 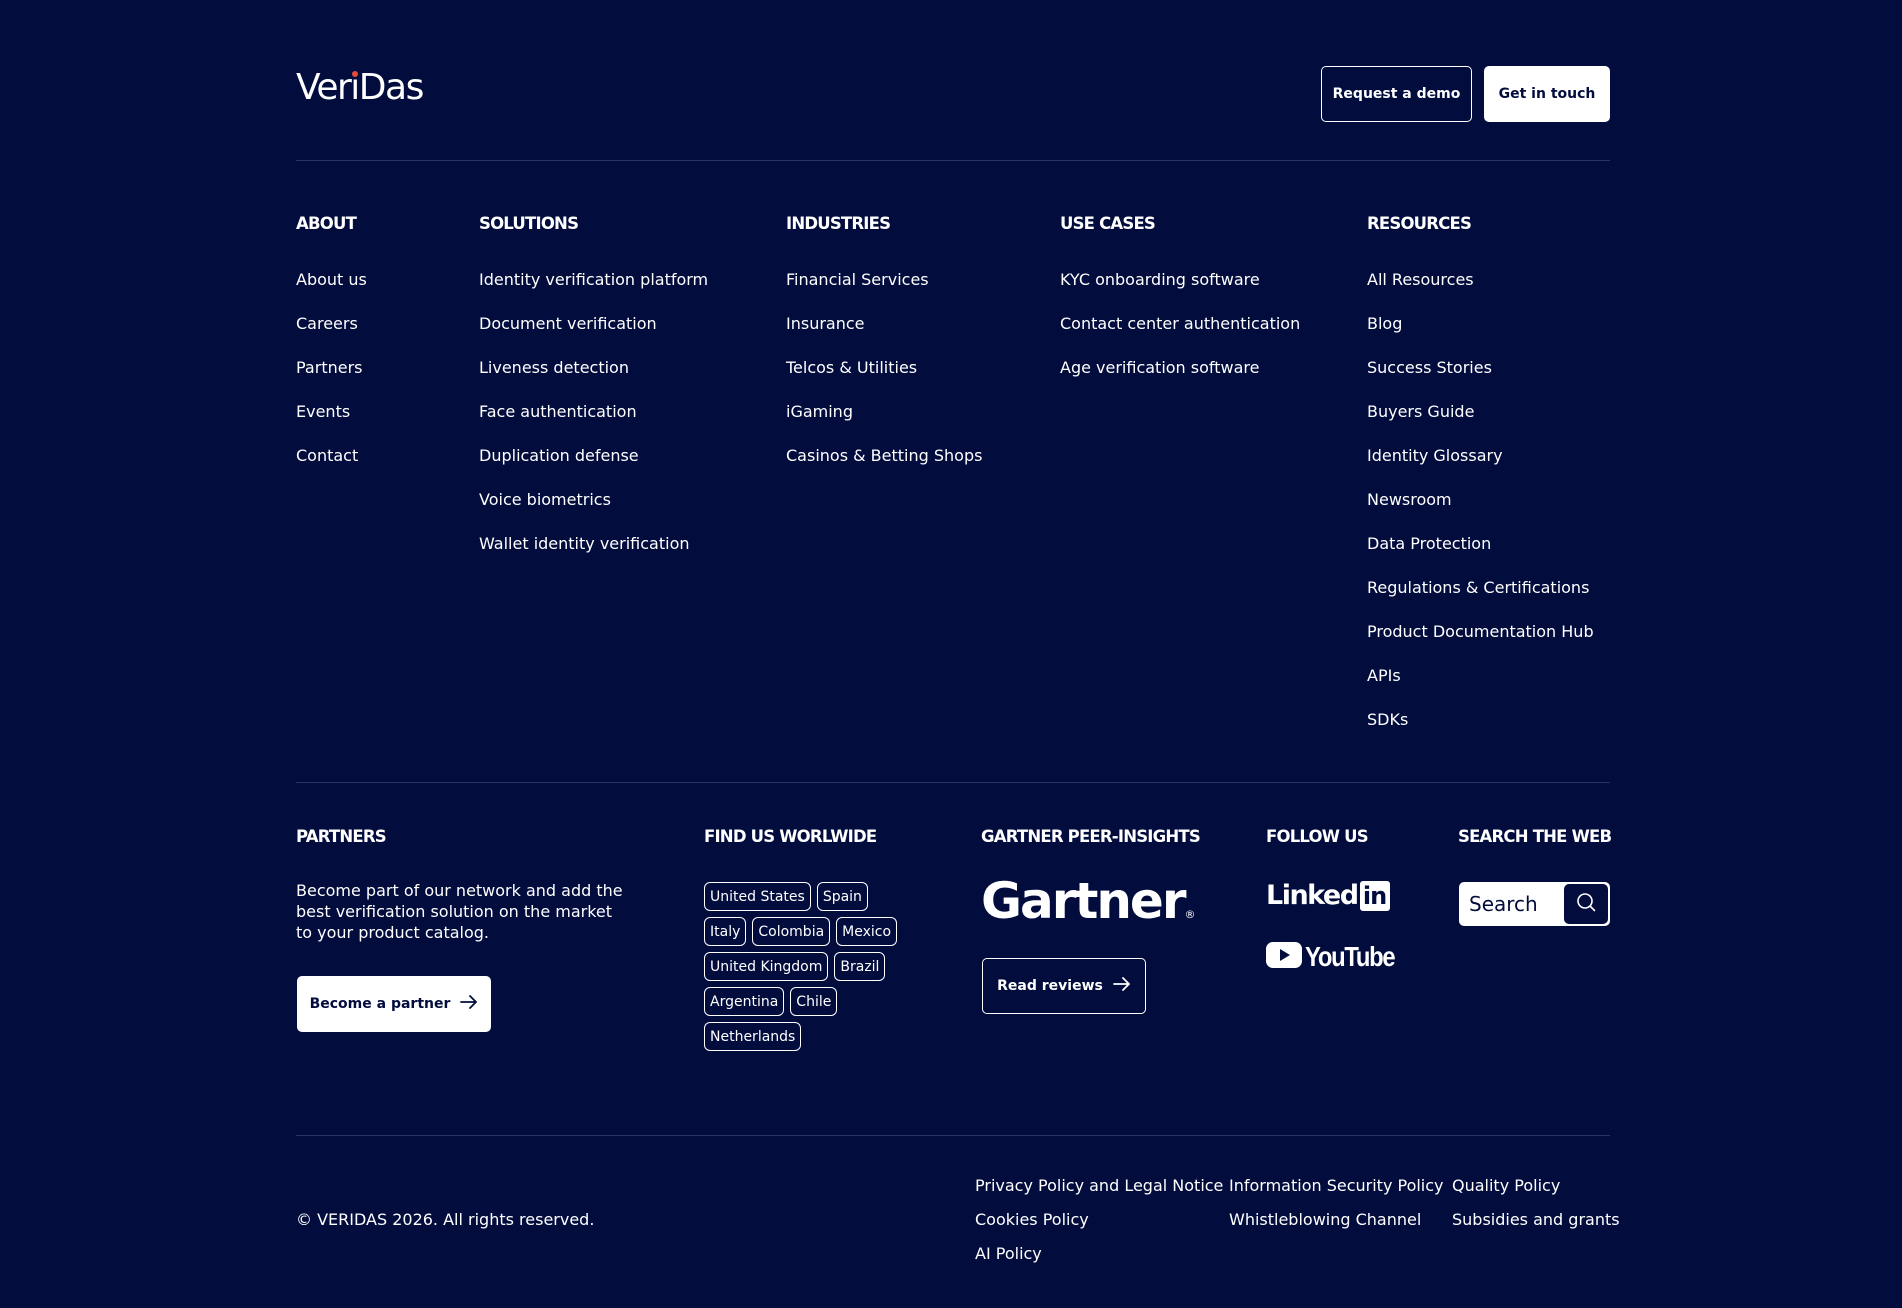 I want to click on search-button, so click(x=1586, y=904).